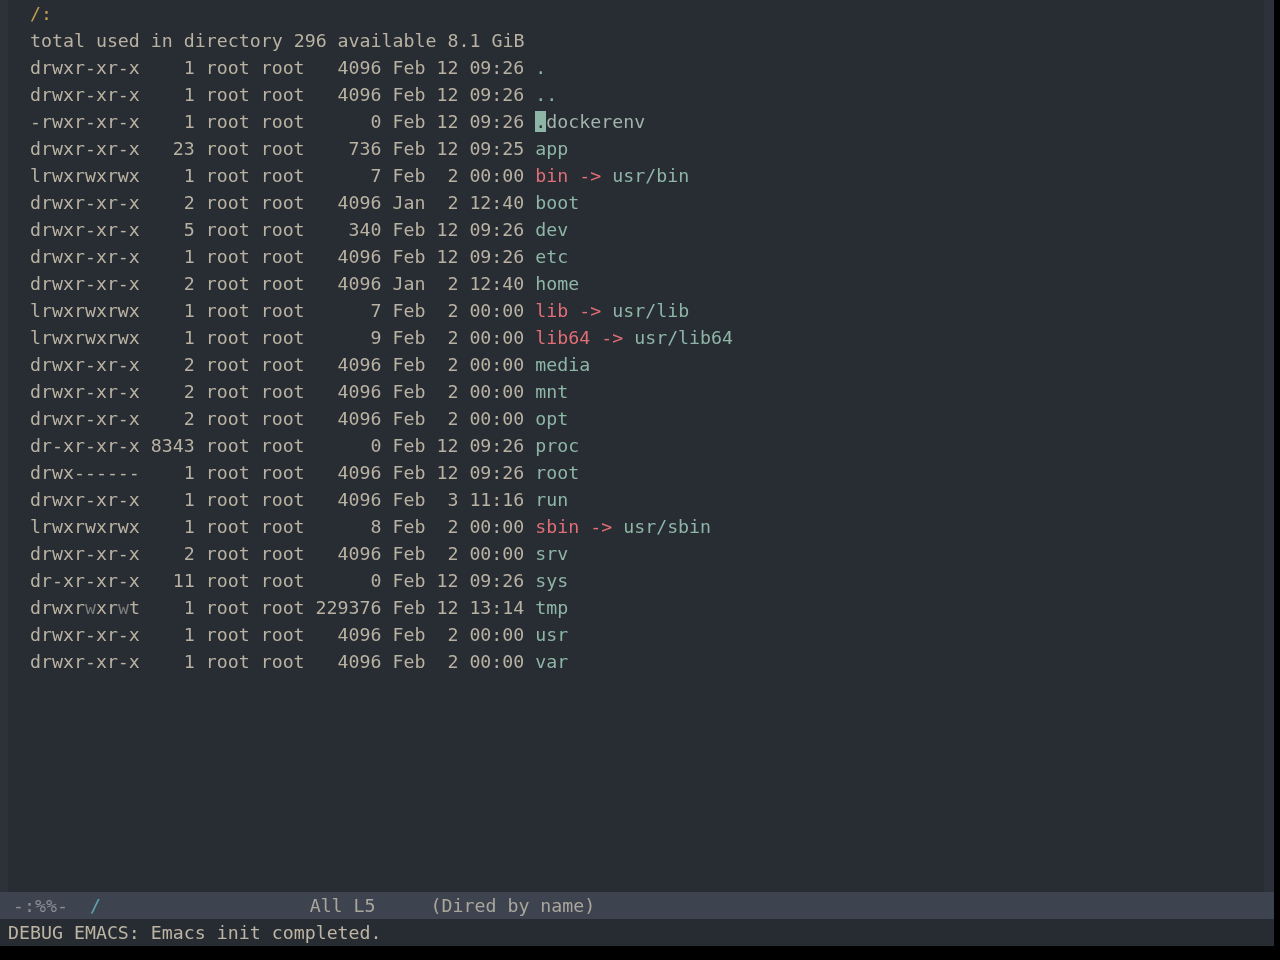 This screenshot has width=1280, height=960. What do you see at coordinates (552, 661) in the screenshot?
I see `file-name: var` at bounding box center [552, 661].